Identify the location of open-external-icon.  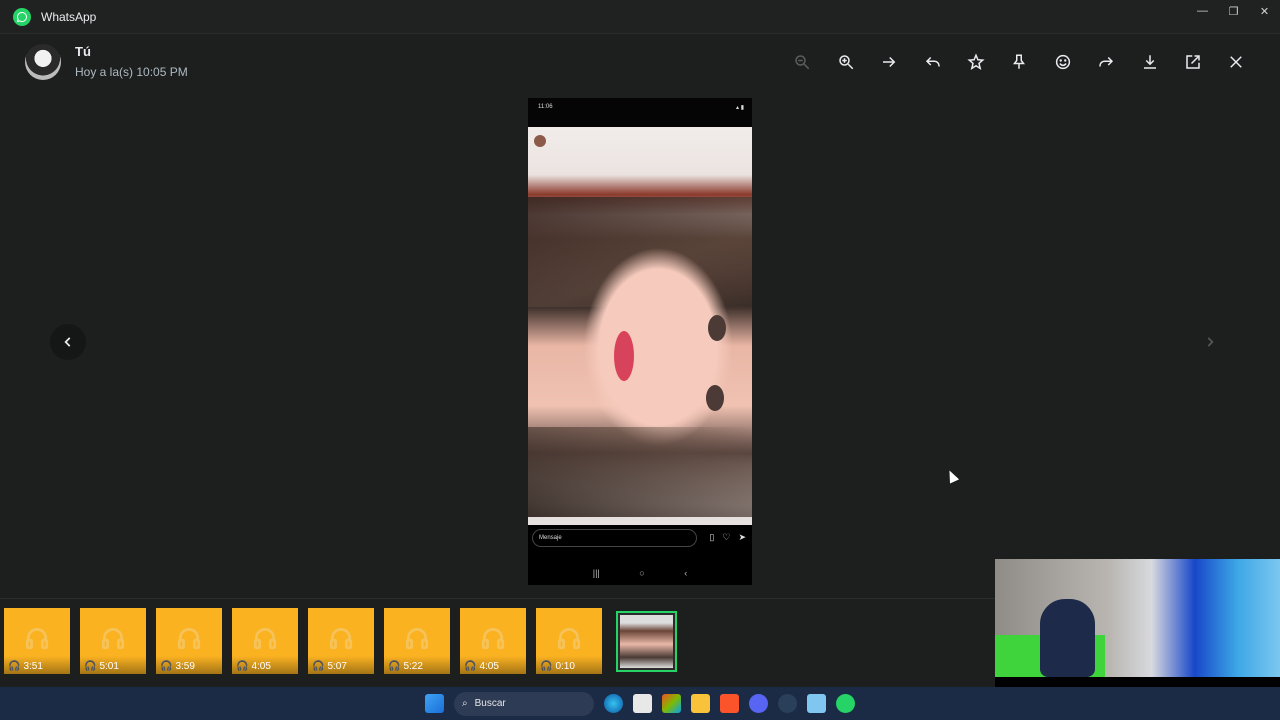
(1192, 62).